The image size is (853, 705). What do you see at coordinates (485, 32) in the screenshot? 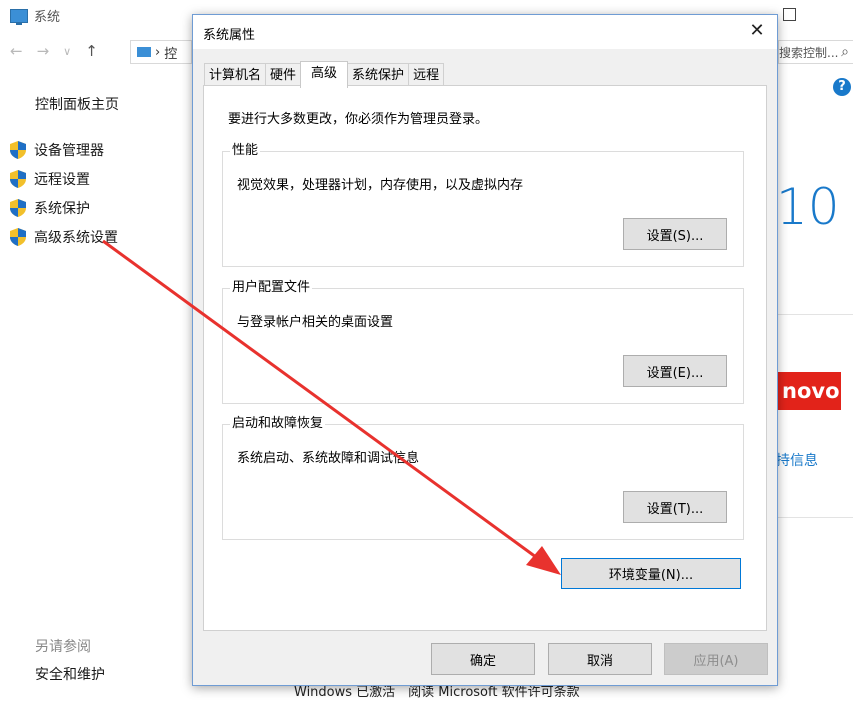
I see `dialog-titlebar: 系统属性 ✕` at bounding box center [485, 32].